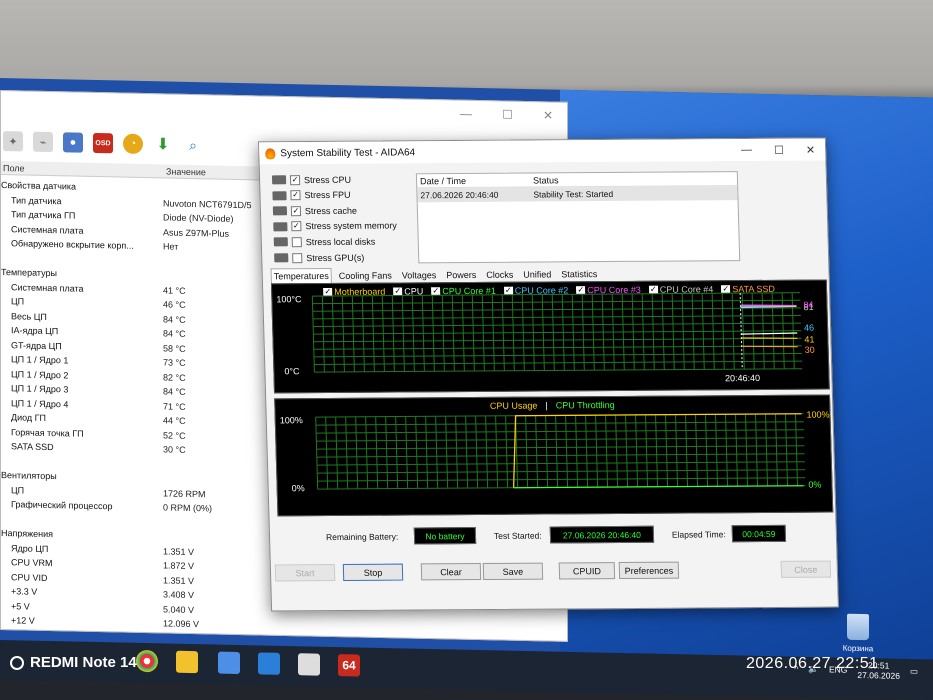 This screenshot has width=933, height=700. Describe the element at coordinates (133, 143) in the screenshot. I see `gauge-icon: ◔` at that location.